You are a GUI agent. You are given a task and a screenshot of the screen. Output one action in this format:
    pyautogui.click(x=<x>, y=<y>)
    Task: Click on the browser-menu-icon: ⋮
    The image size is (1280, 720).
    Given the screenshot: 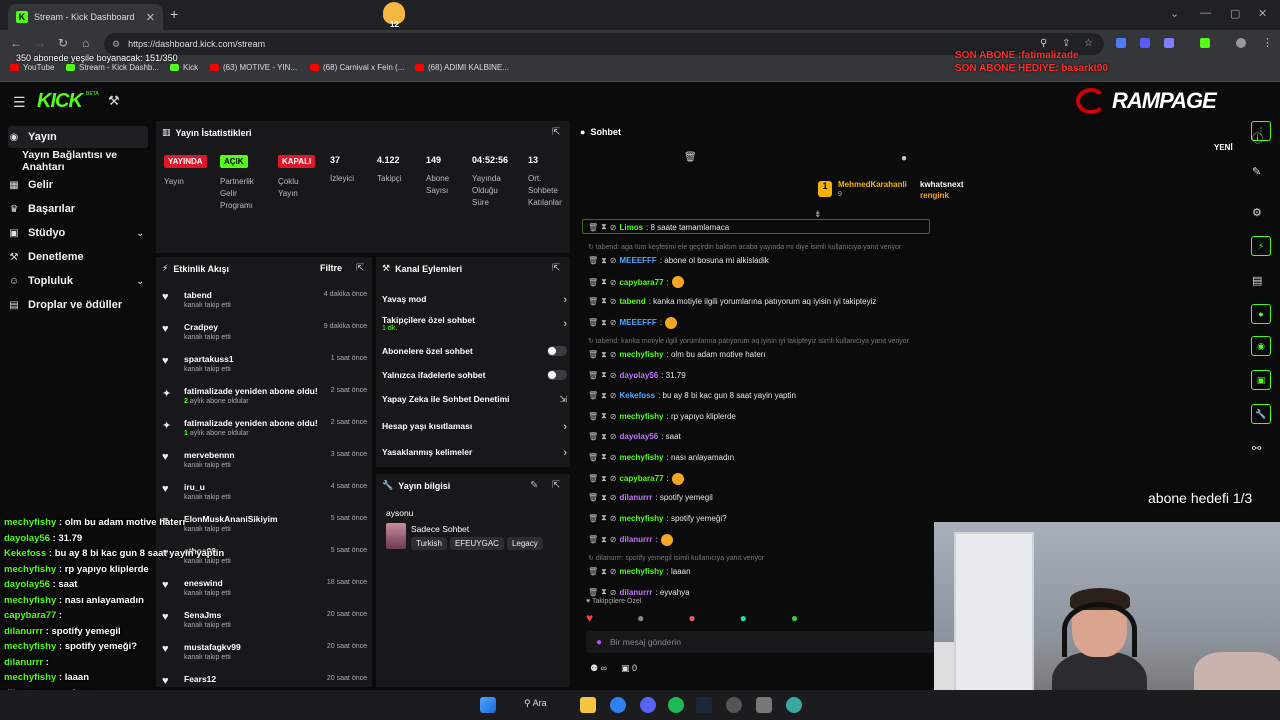 What is the action you would take?
    pyautogui.click(x=1267, y=42)
    